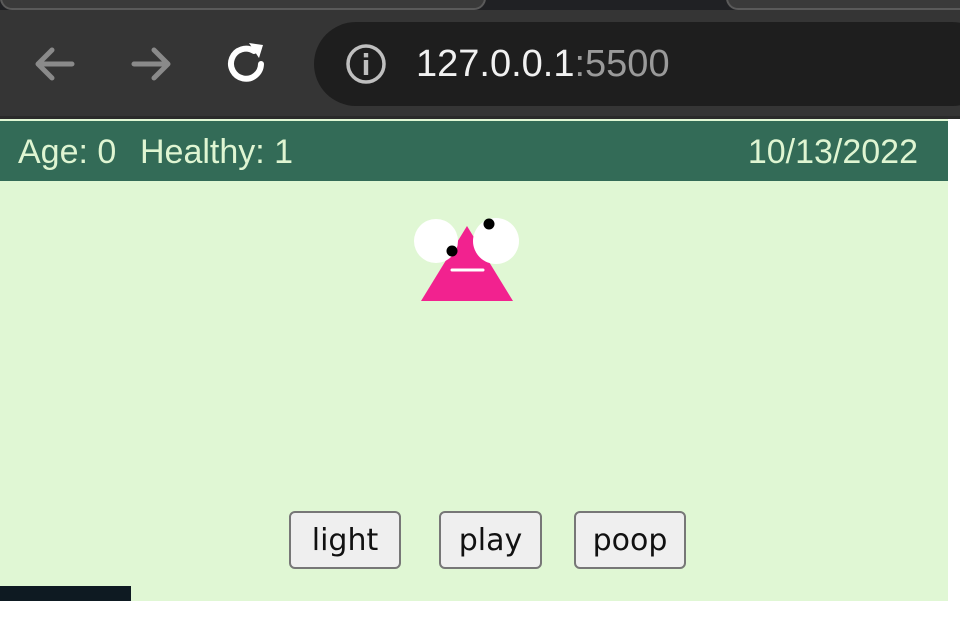 This screenshot has width=960, height=622. Describe the element at coordinates (832, 152) in the screenshot. I see `date-label: 10/13/2022` at that location.